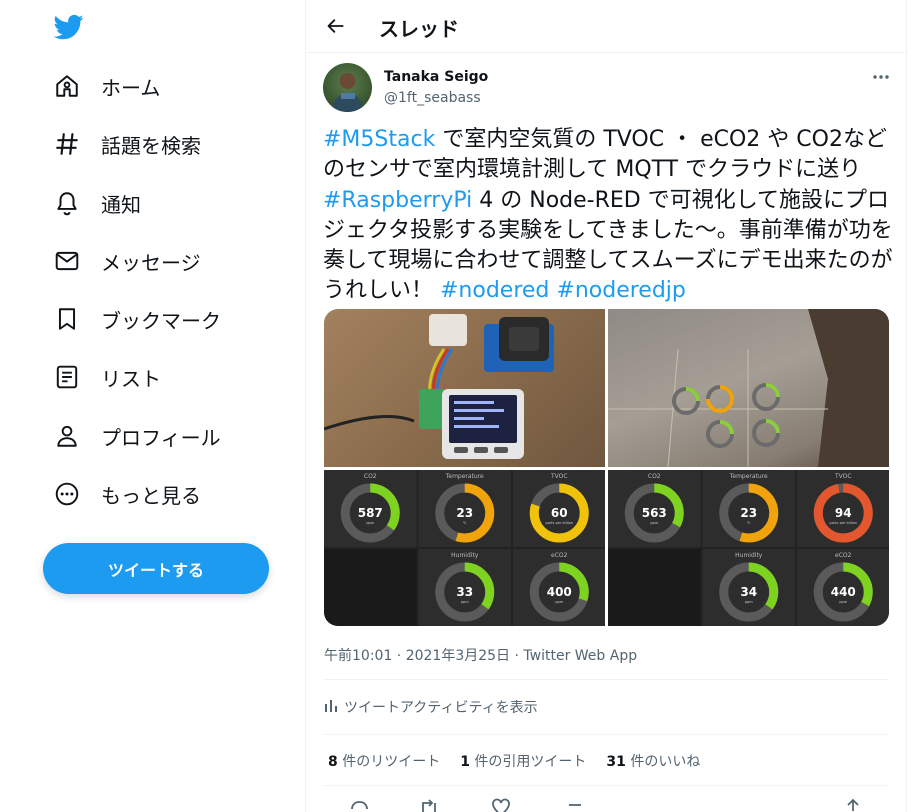  What do you see at coordinates (126, 144) in the screenshot?
I see `sidebar-item-explore: 話題を検索` at bounding box center [126, 144].